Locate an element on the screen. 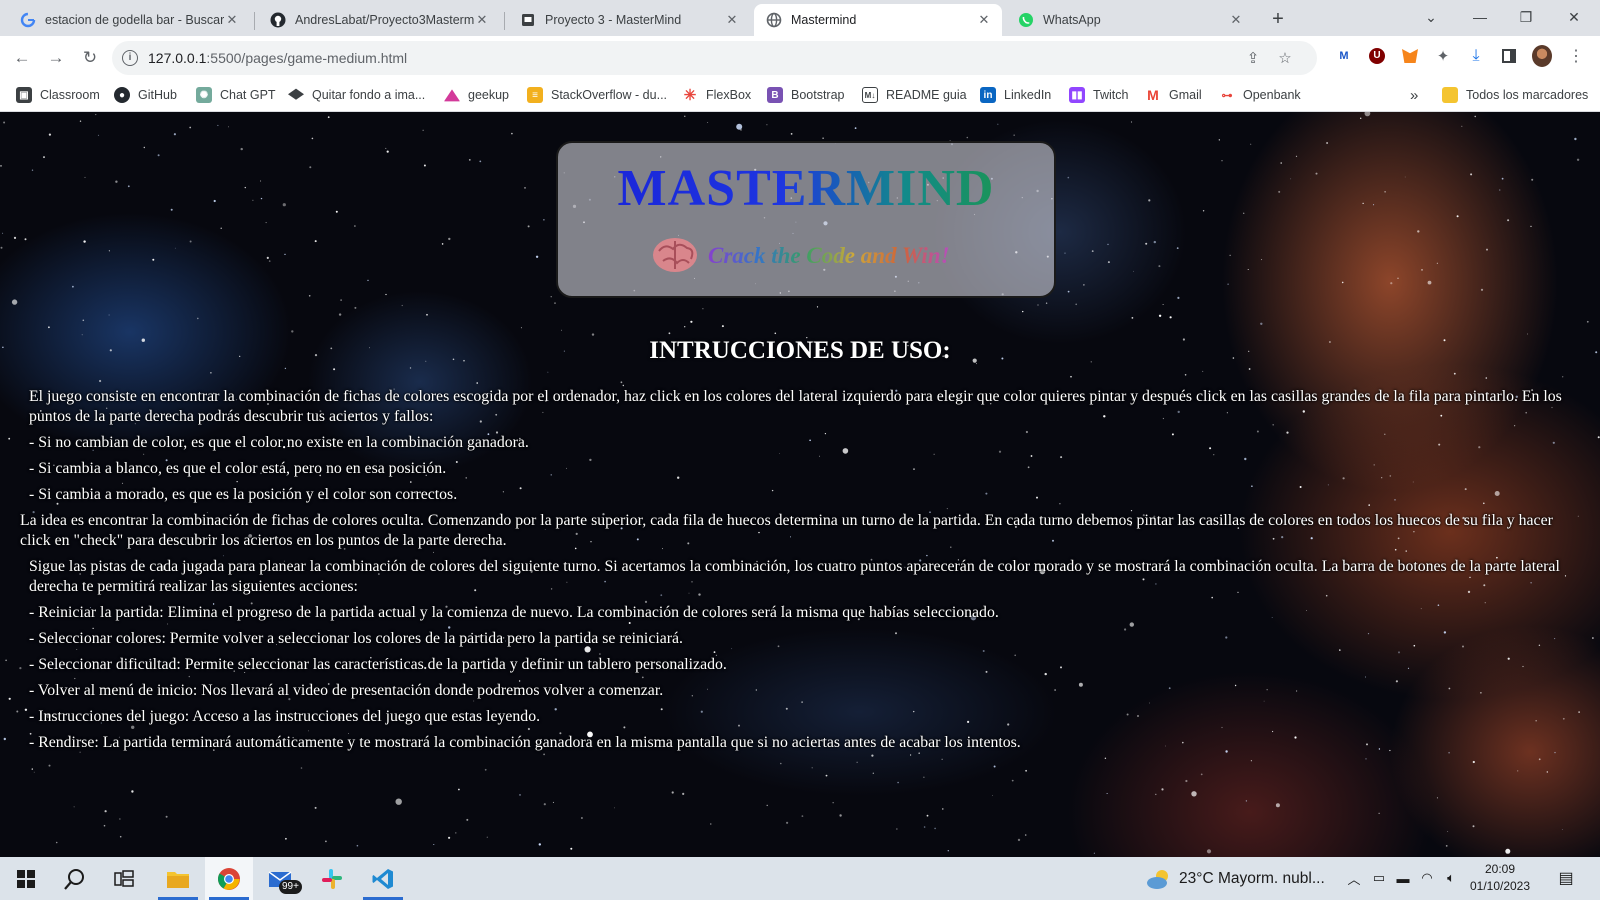 This screenshot has height=900, width=1600. readme-icon: M↓ is located at coordinates (870, 95).